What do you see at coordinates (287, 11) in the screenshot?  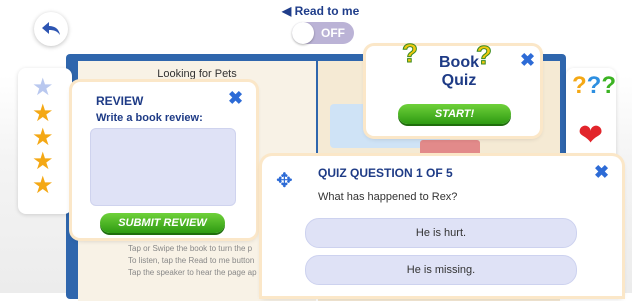 I see `speaker-icon: ◀` at bounding box center [287, 11].